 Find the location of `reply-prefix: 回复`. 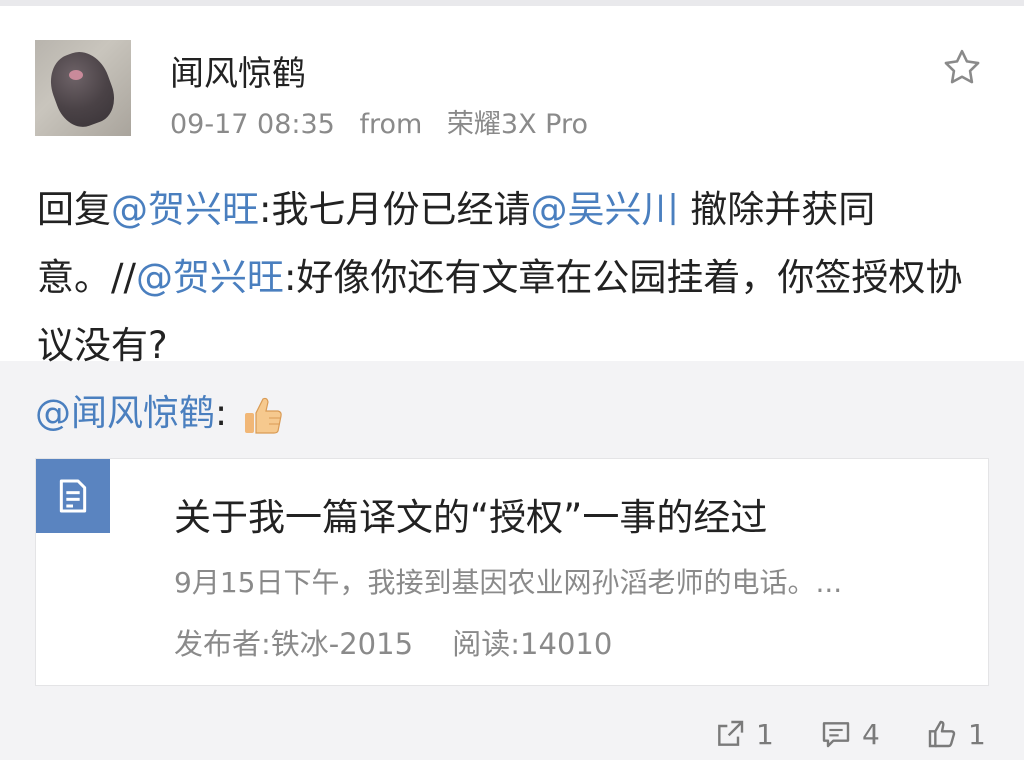

reply-prefix: 回复 is located at coordinates (74, 209).